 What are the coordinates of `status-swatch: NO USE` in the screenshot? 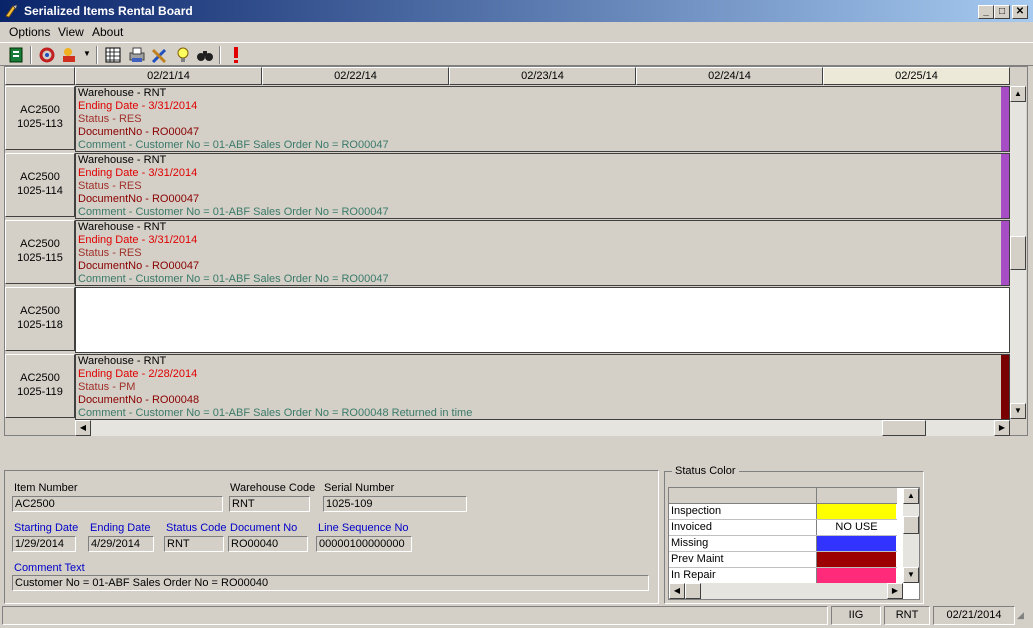 It's located at (856, 527).